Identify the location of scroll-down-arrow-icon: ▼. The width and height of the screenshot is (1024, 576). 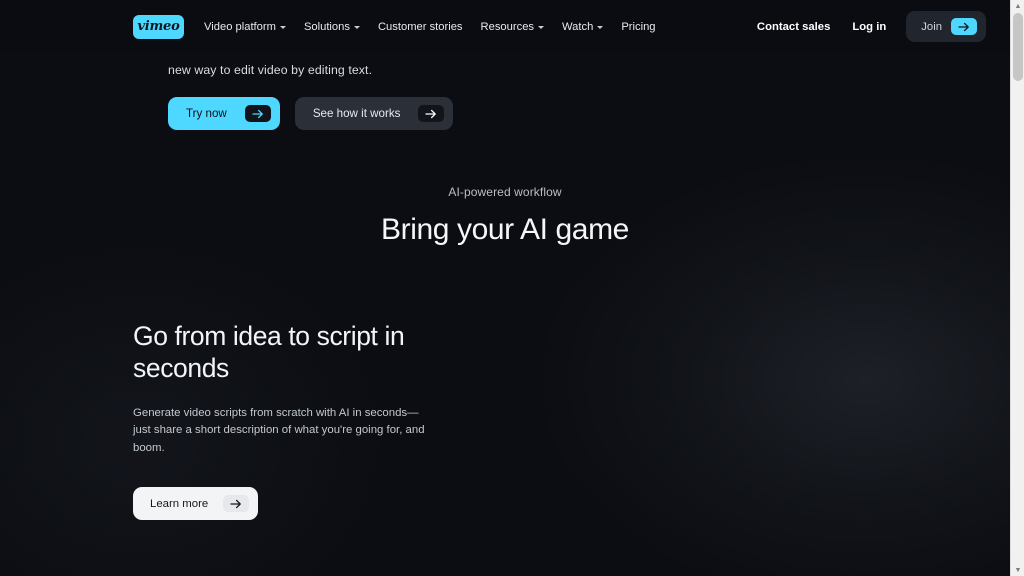
(1017, 570).